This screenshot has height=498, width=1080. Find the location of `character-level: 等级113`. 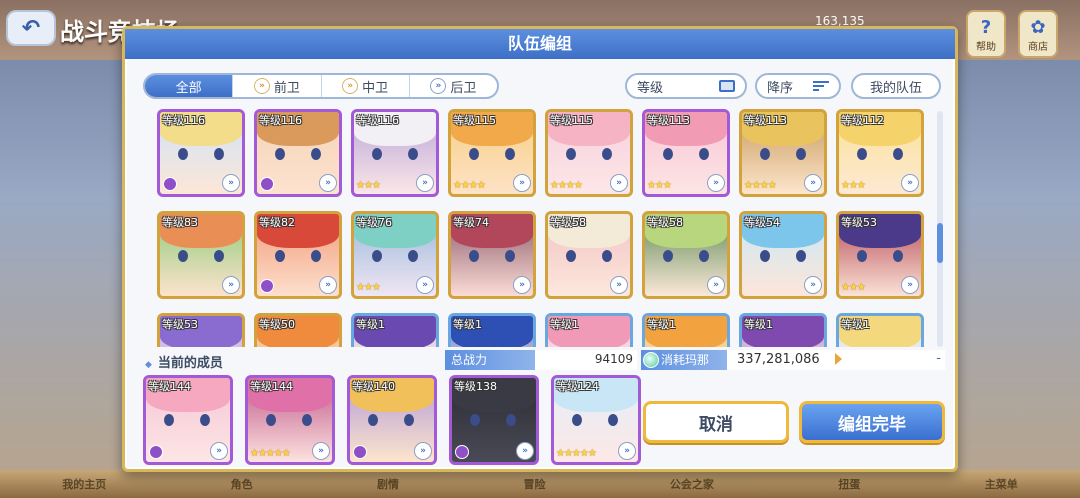

character-level: 等级113 is located at coordinates (765, 120).